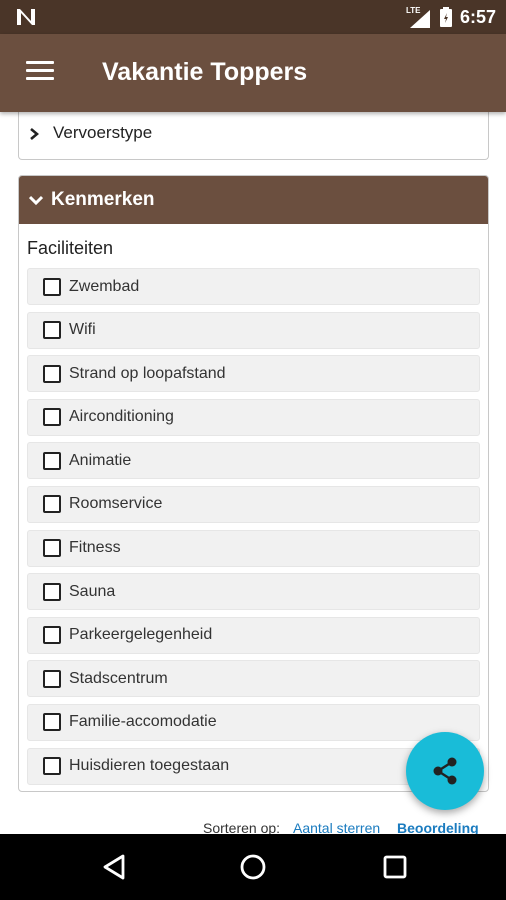 Image resolution: width=506 pixels, height=900 pixels. I want to click on facility-item: Parkeergelegenheid, so click(253, 635).